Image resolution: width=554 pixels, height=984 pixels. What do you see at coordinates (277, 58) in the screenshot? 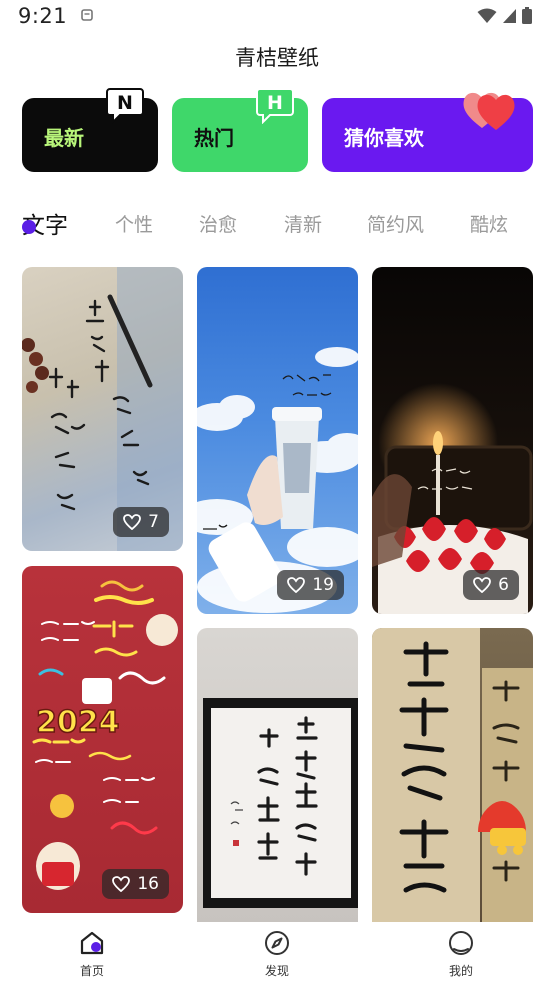
I see `app-title: 青桔壁纸` at bounding box center [277, 58].